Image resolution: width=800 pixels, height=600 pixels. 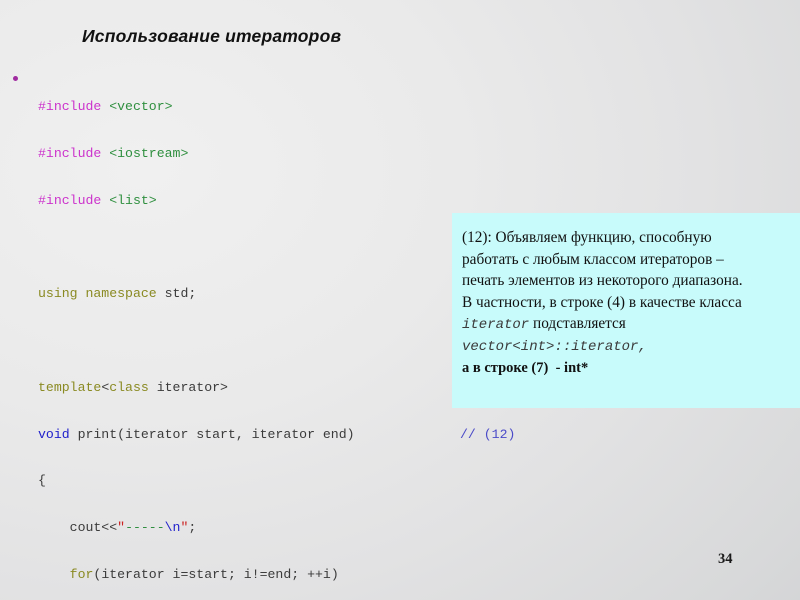 What do you see at coordinates (113, 153) in the screenshot?
I see `code-line: #include <iostream>` at bounding box center [113, 153].